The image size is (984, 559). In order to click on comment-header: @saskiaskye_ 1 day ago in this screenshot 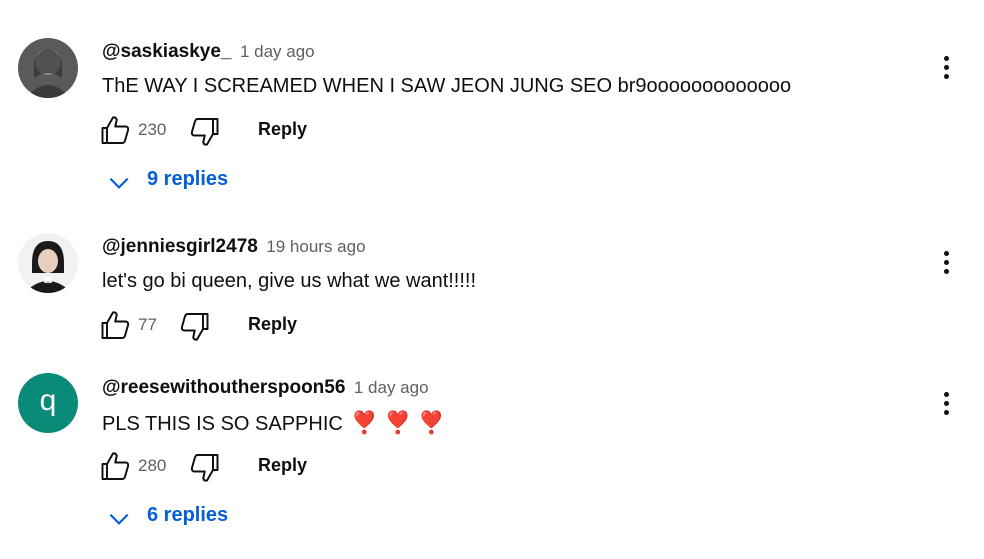, I will do `click(208, 52)`.